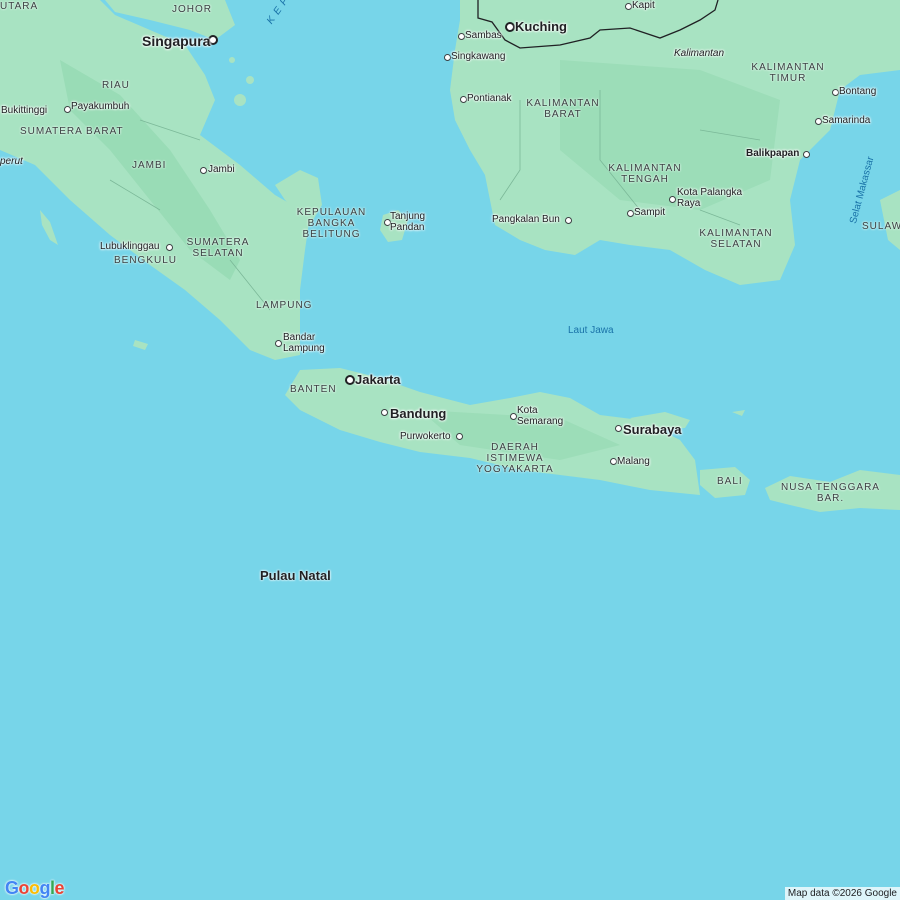  What do you see at coordinates (563, 109) in the screenshot?
I see `region-label-kalbar: KALIMANTAN BARAT` at bounding box center [563, 109].